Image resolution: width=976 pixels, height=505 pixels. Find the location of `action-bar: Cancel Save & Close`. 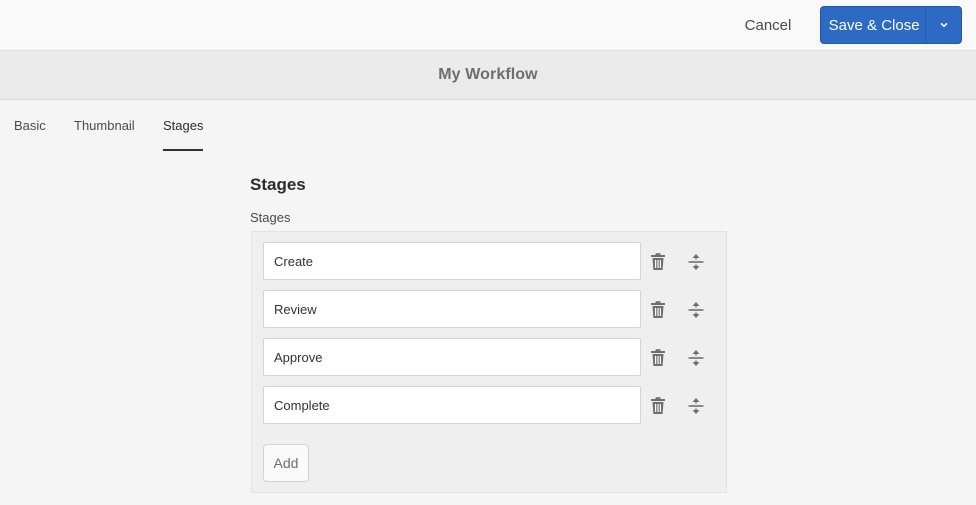

action-bar: Cancel Save & Close is located at coordinates (488, 25).